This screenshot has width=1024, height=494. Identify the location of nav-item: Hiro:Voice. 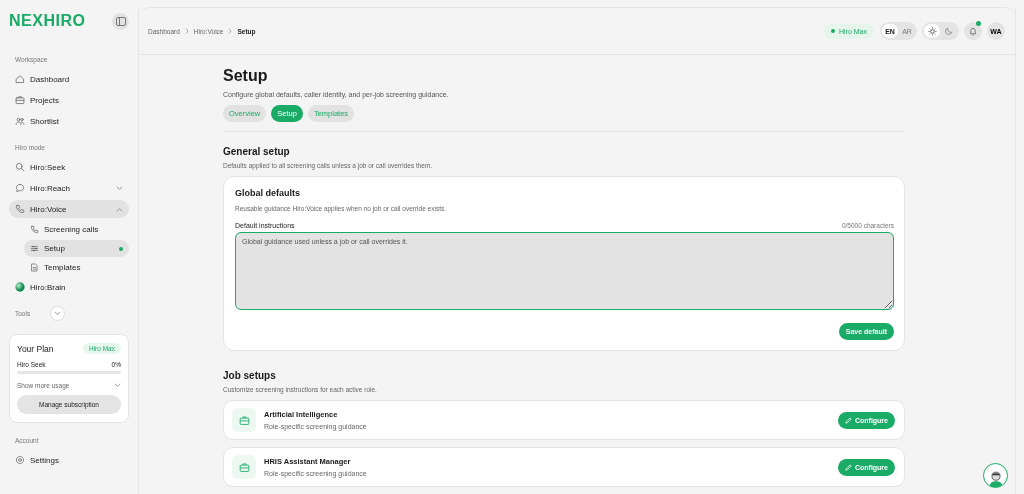
(69, 209).